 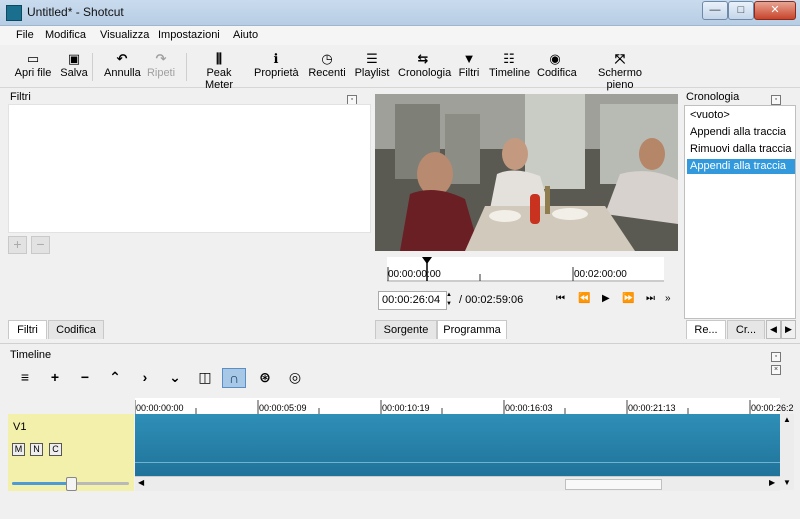 What do you see at coordinates (400, 343) in the screenshot?
I see `panel-divider` at bounding box center [400, 343].